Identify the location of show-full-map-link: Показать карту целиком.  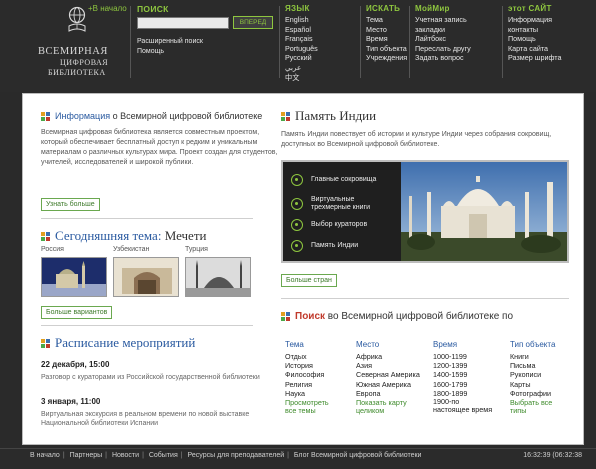
(388, 407).